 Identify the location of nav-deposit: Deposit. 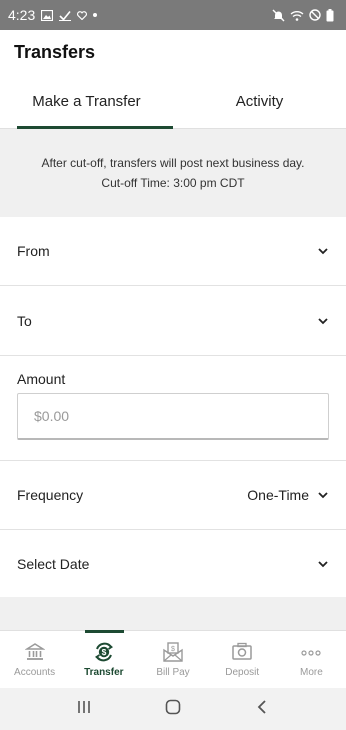
(242, 659).